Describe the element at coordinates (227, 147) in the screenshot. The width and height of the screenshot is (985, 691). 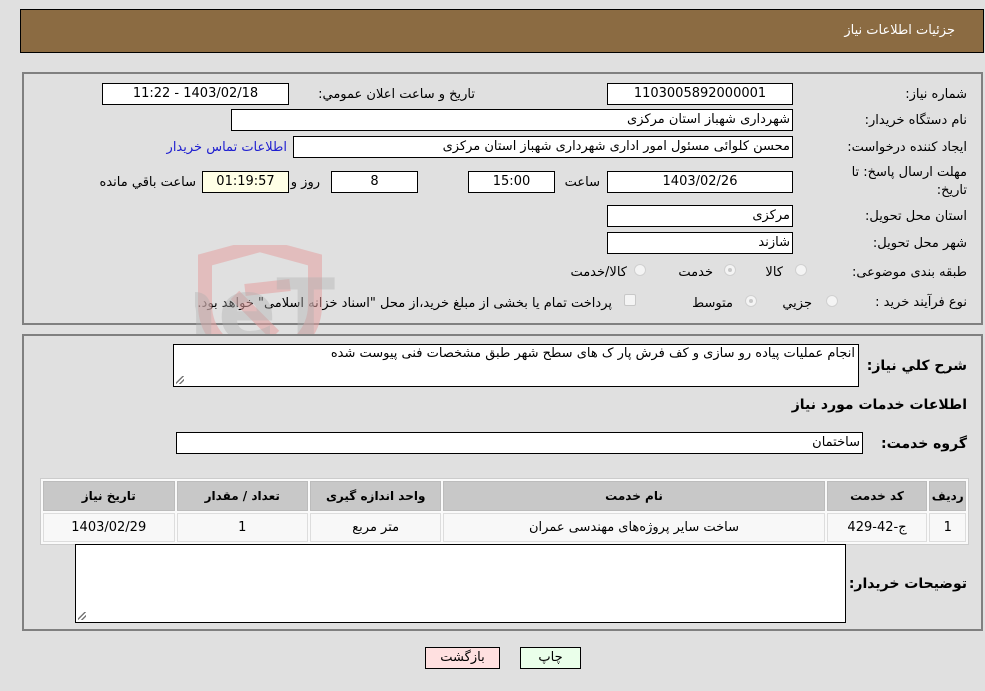
I see `buyer-contact-link: اطلاعات تماس خریدار` at that location.